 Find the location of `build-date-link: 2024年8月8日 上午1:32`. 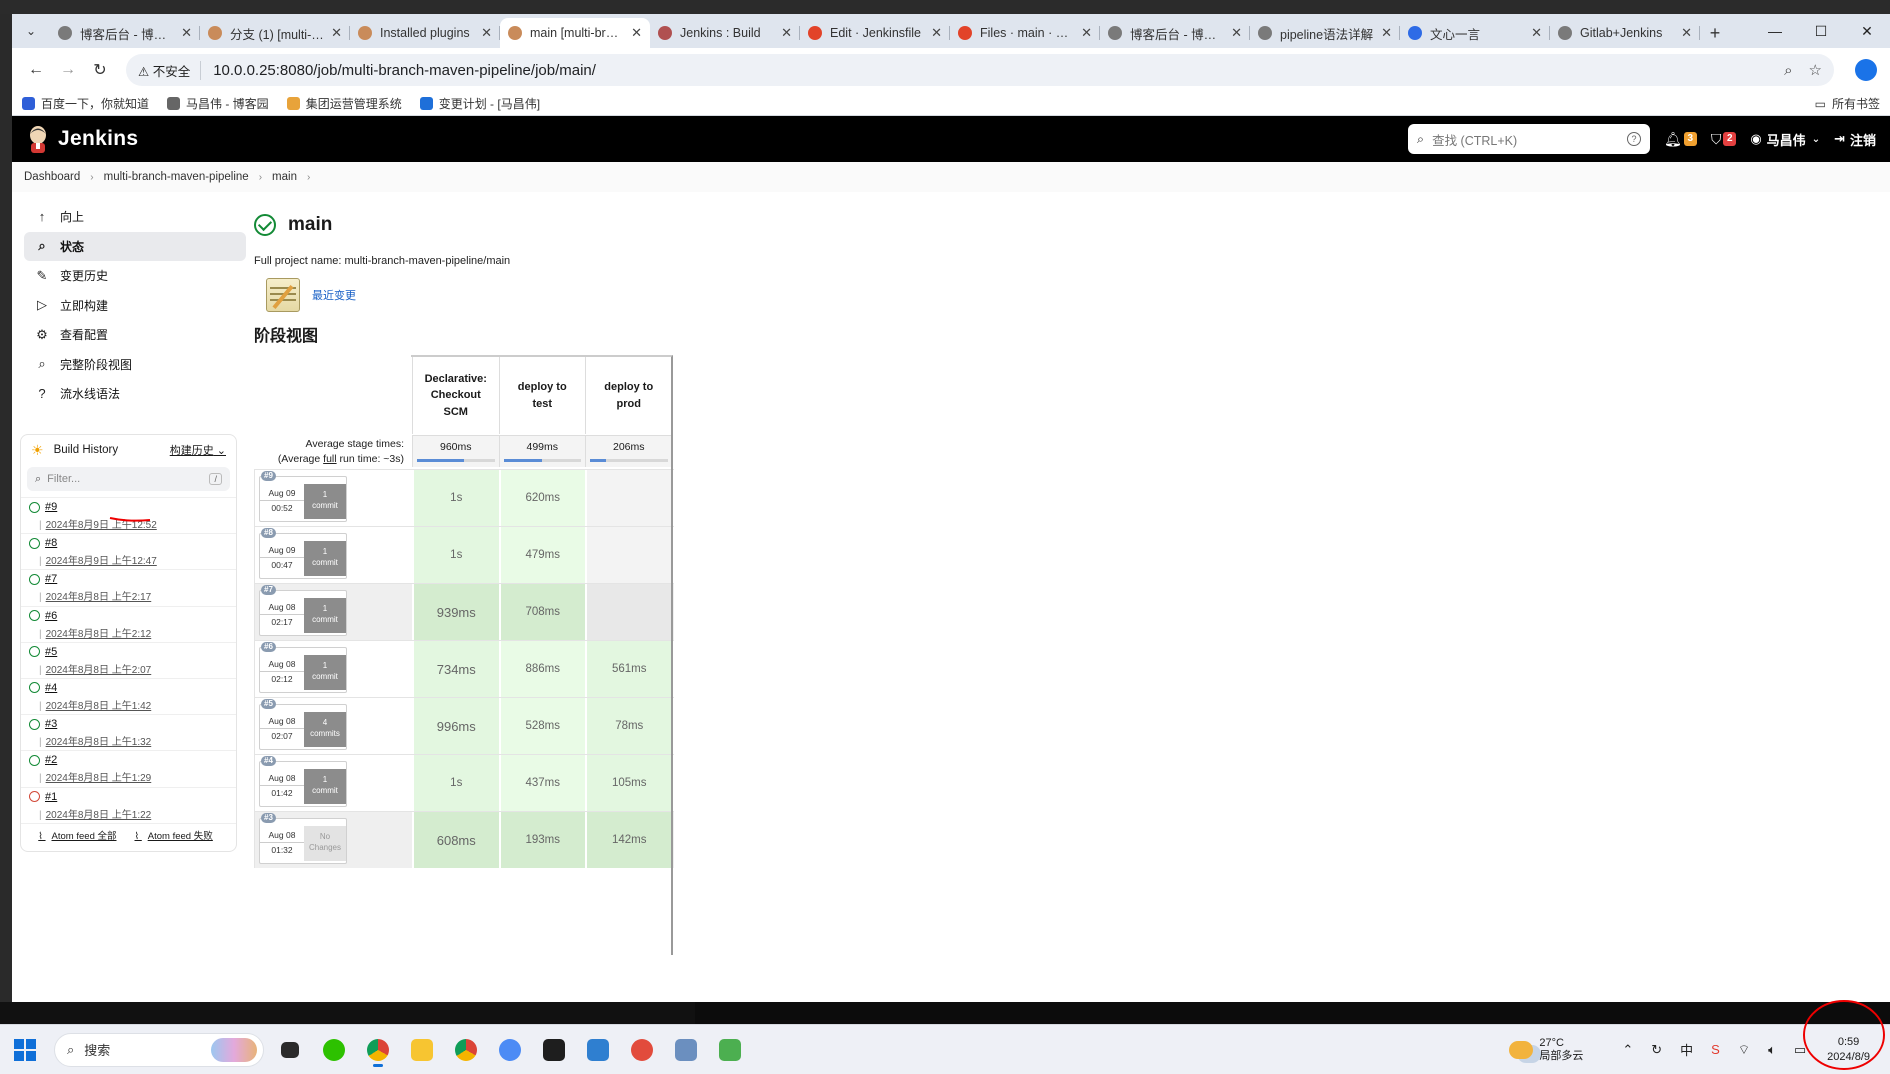

build-date-link: 2024年8月8日 上午1:32 is located at coordinates (137, 740).